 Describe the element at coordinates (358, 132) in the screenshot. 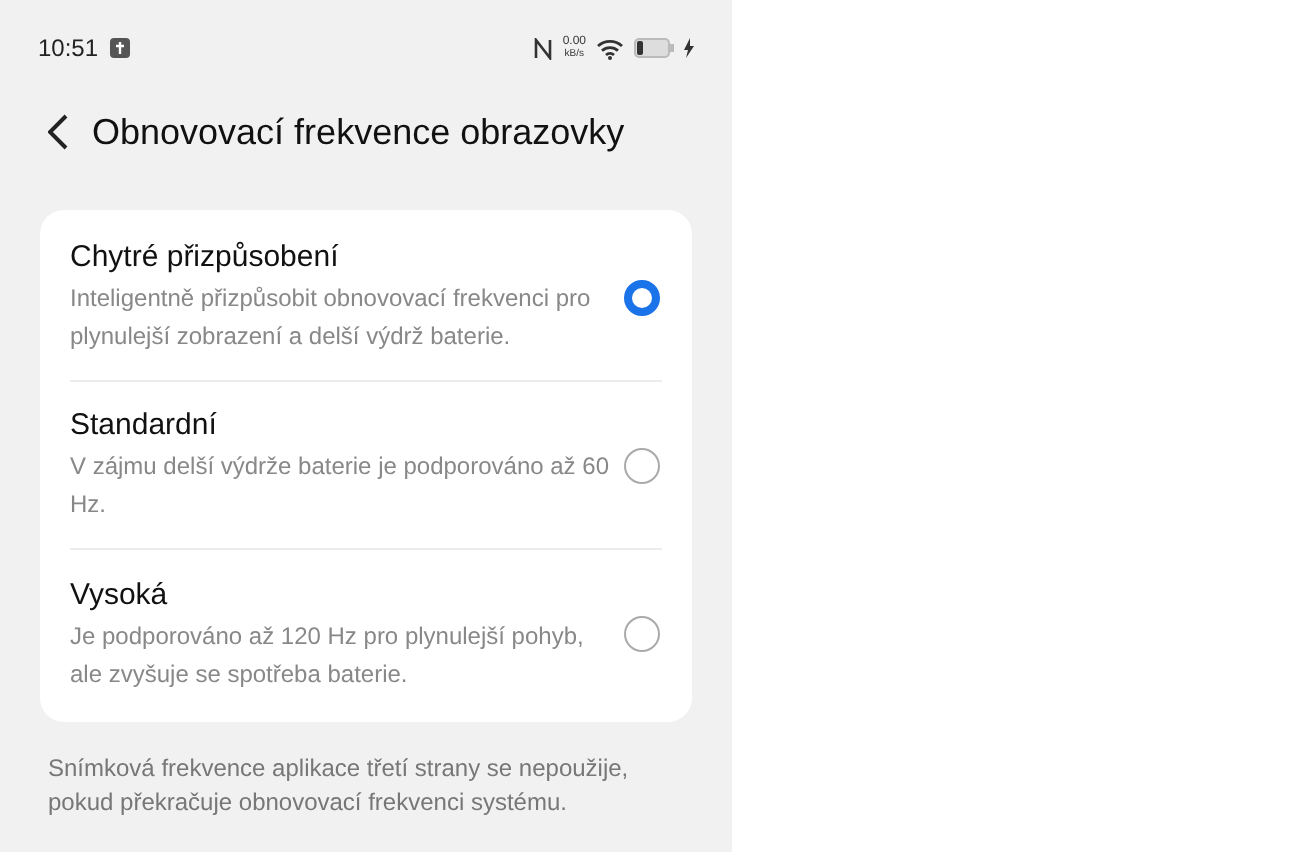

I see `page-title: Obnovovací frekvence obrazovky` at that location.